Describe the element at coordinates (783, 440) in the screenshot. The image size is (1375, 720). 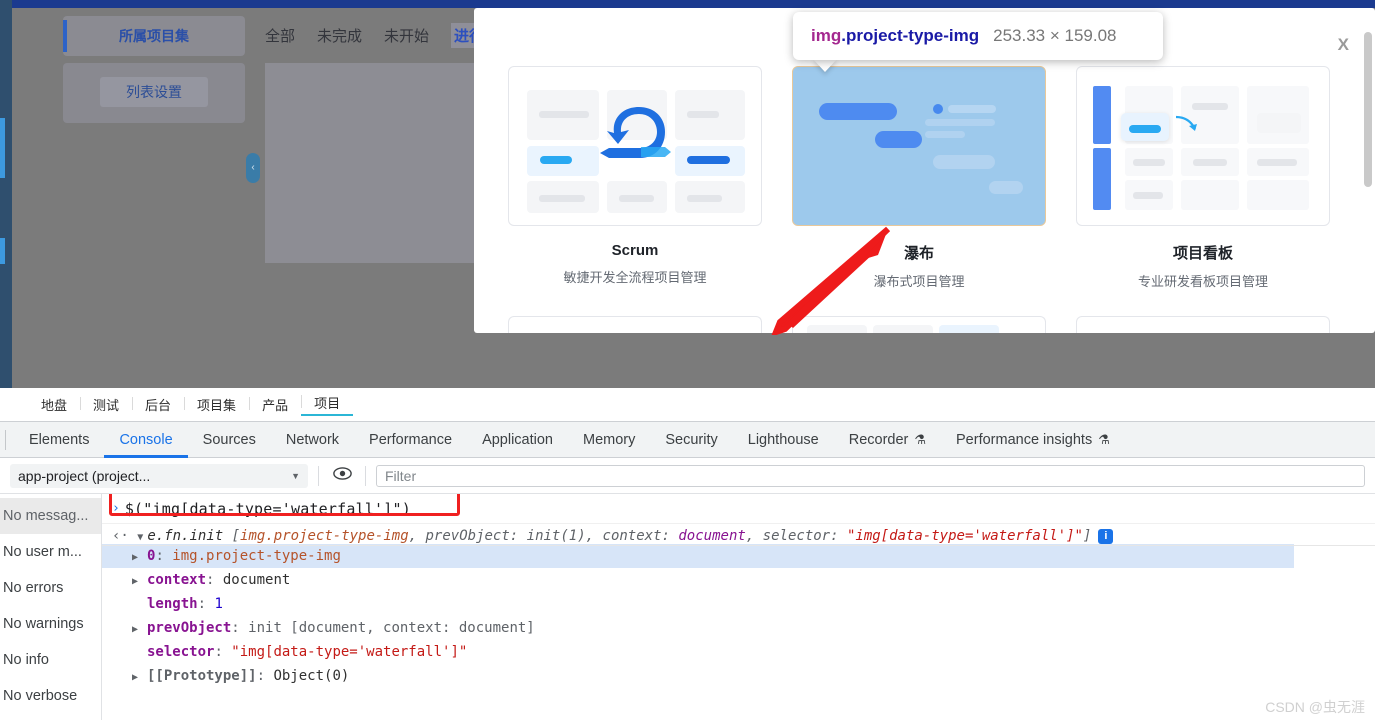
I see `tab-lighthouse: Lighthouse` at that location.